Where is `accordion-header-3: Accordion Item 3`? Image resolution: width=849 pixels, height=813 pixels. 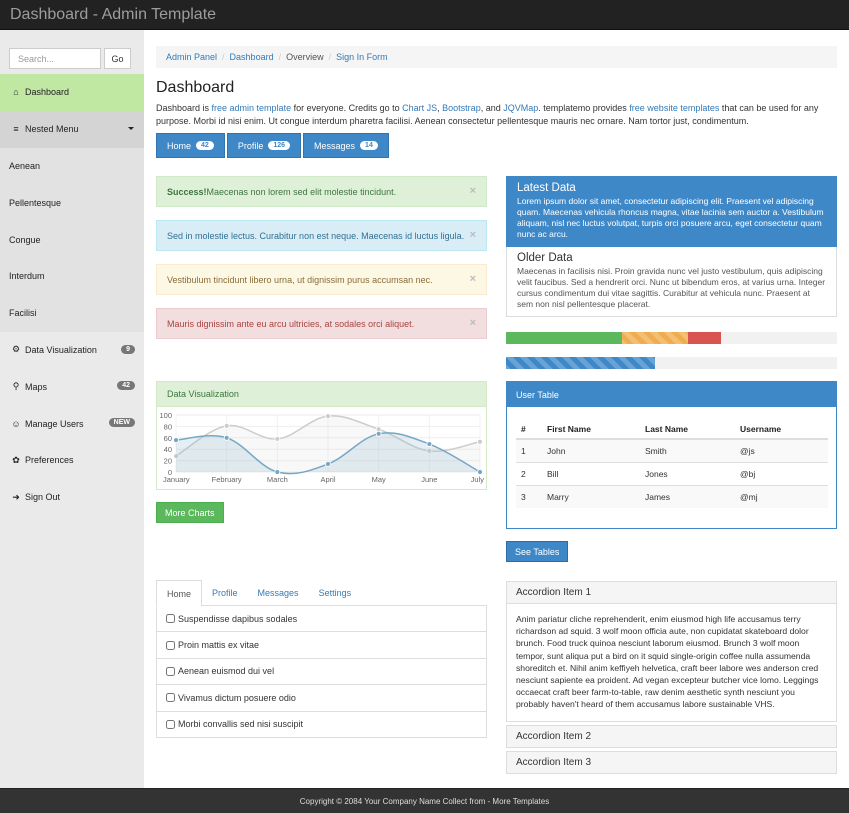 accordion-header-3: Accordion Item 3 is located at coordinates (671, 762).